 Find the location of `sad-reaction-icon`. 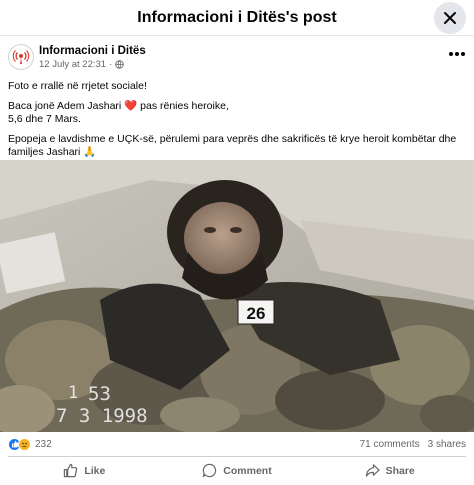

sad-reaction-icon is located at coordinates (24, 444).